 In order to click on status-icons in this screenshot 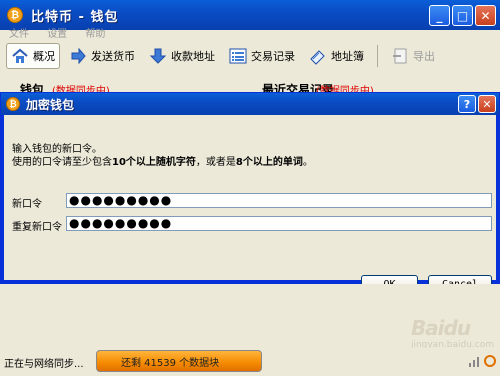, I will do `click(482, 361)`.